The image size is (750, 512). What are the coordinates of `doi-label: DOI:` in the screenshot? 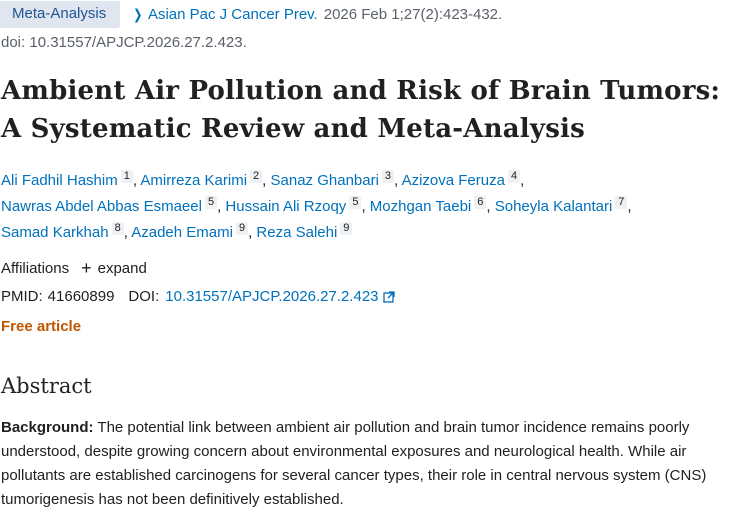 It's located at (144, 296).